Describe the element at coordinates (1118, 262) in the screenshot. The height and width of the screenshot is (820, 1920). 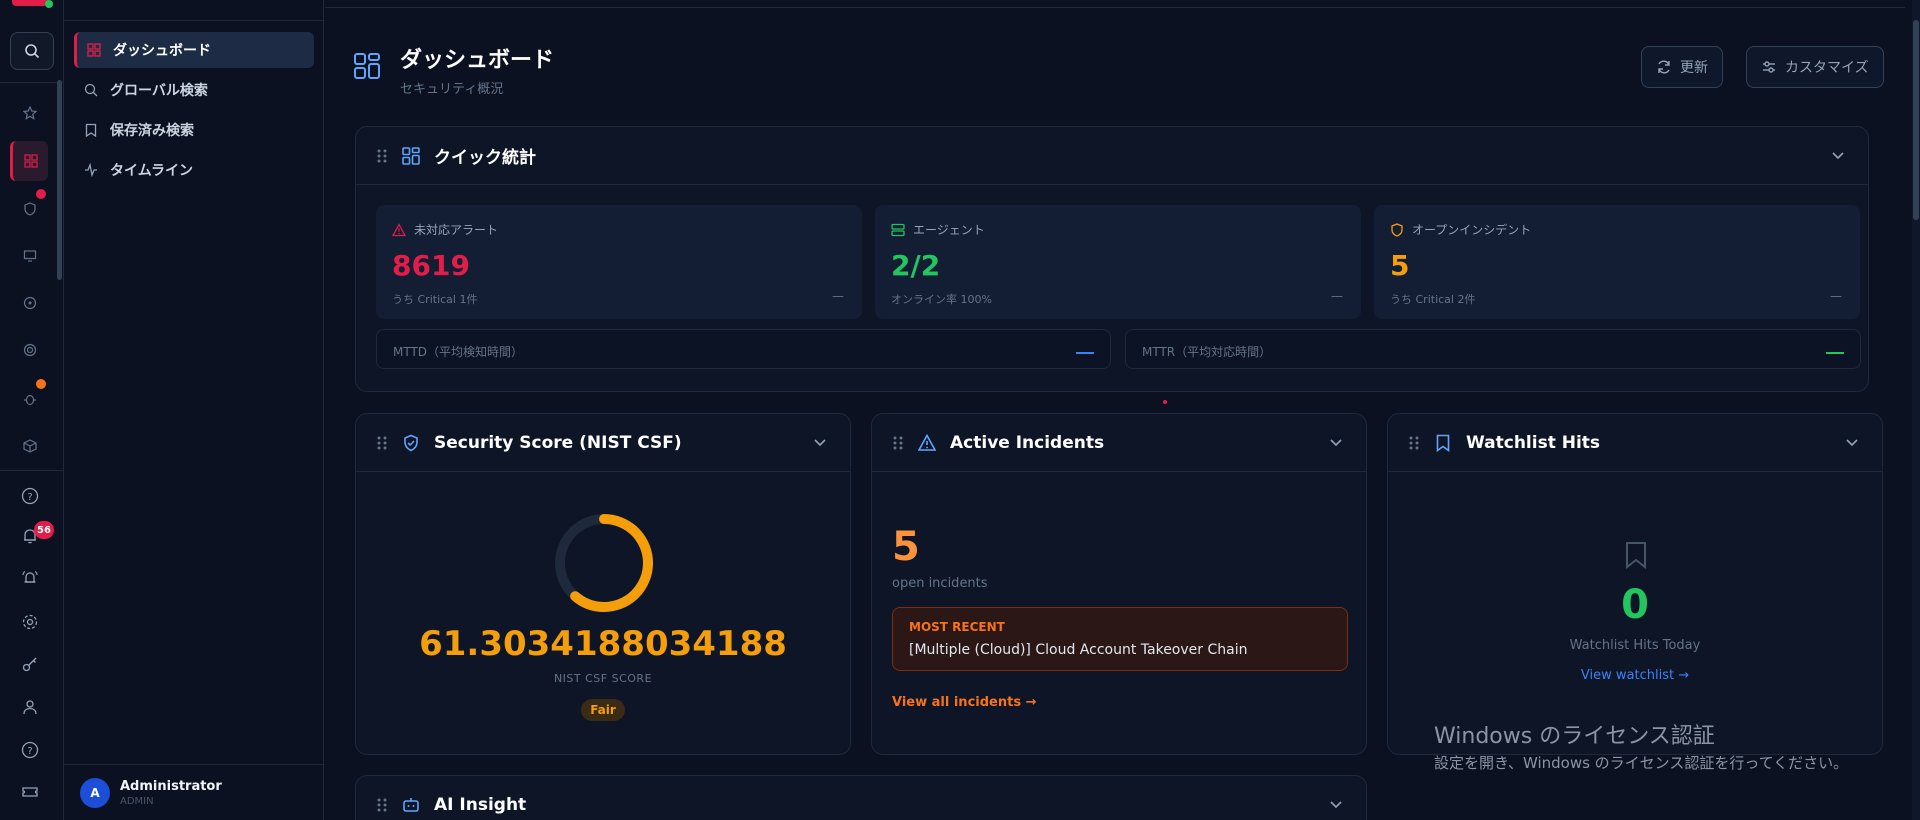
I see `stat-agents: エージェント 2/2 オンライン率 100% —` at that location.